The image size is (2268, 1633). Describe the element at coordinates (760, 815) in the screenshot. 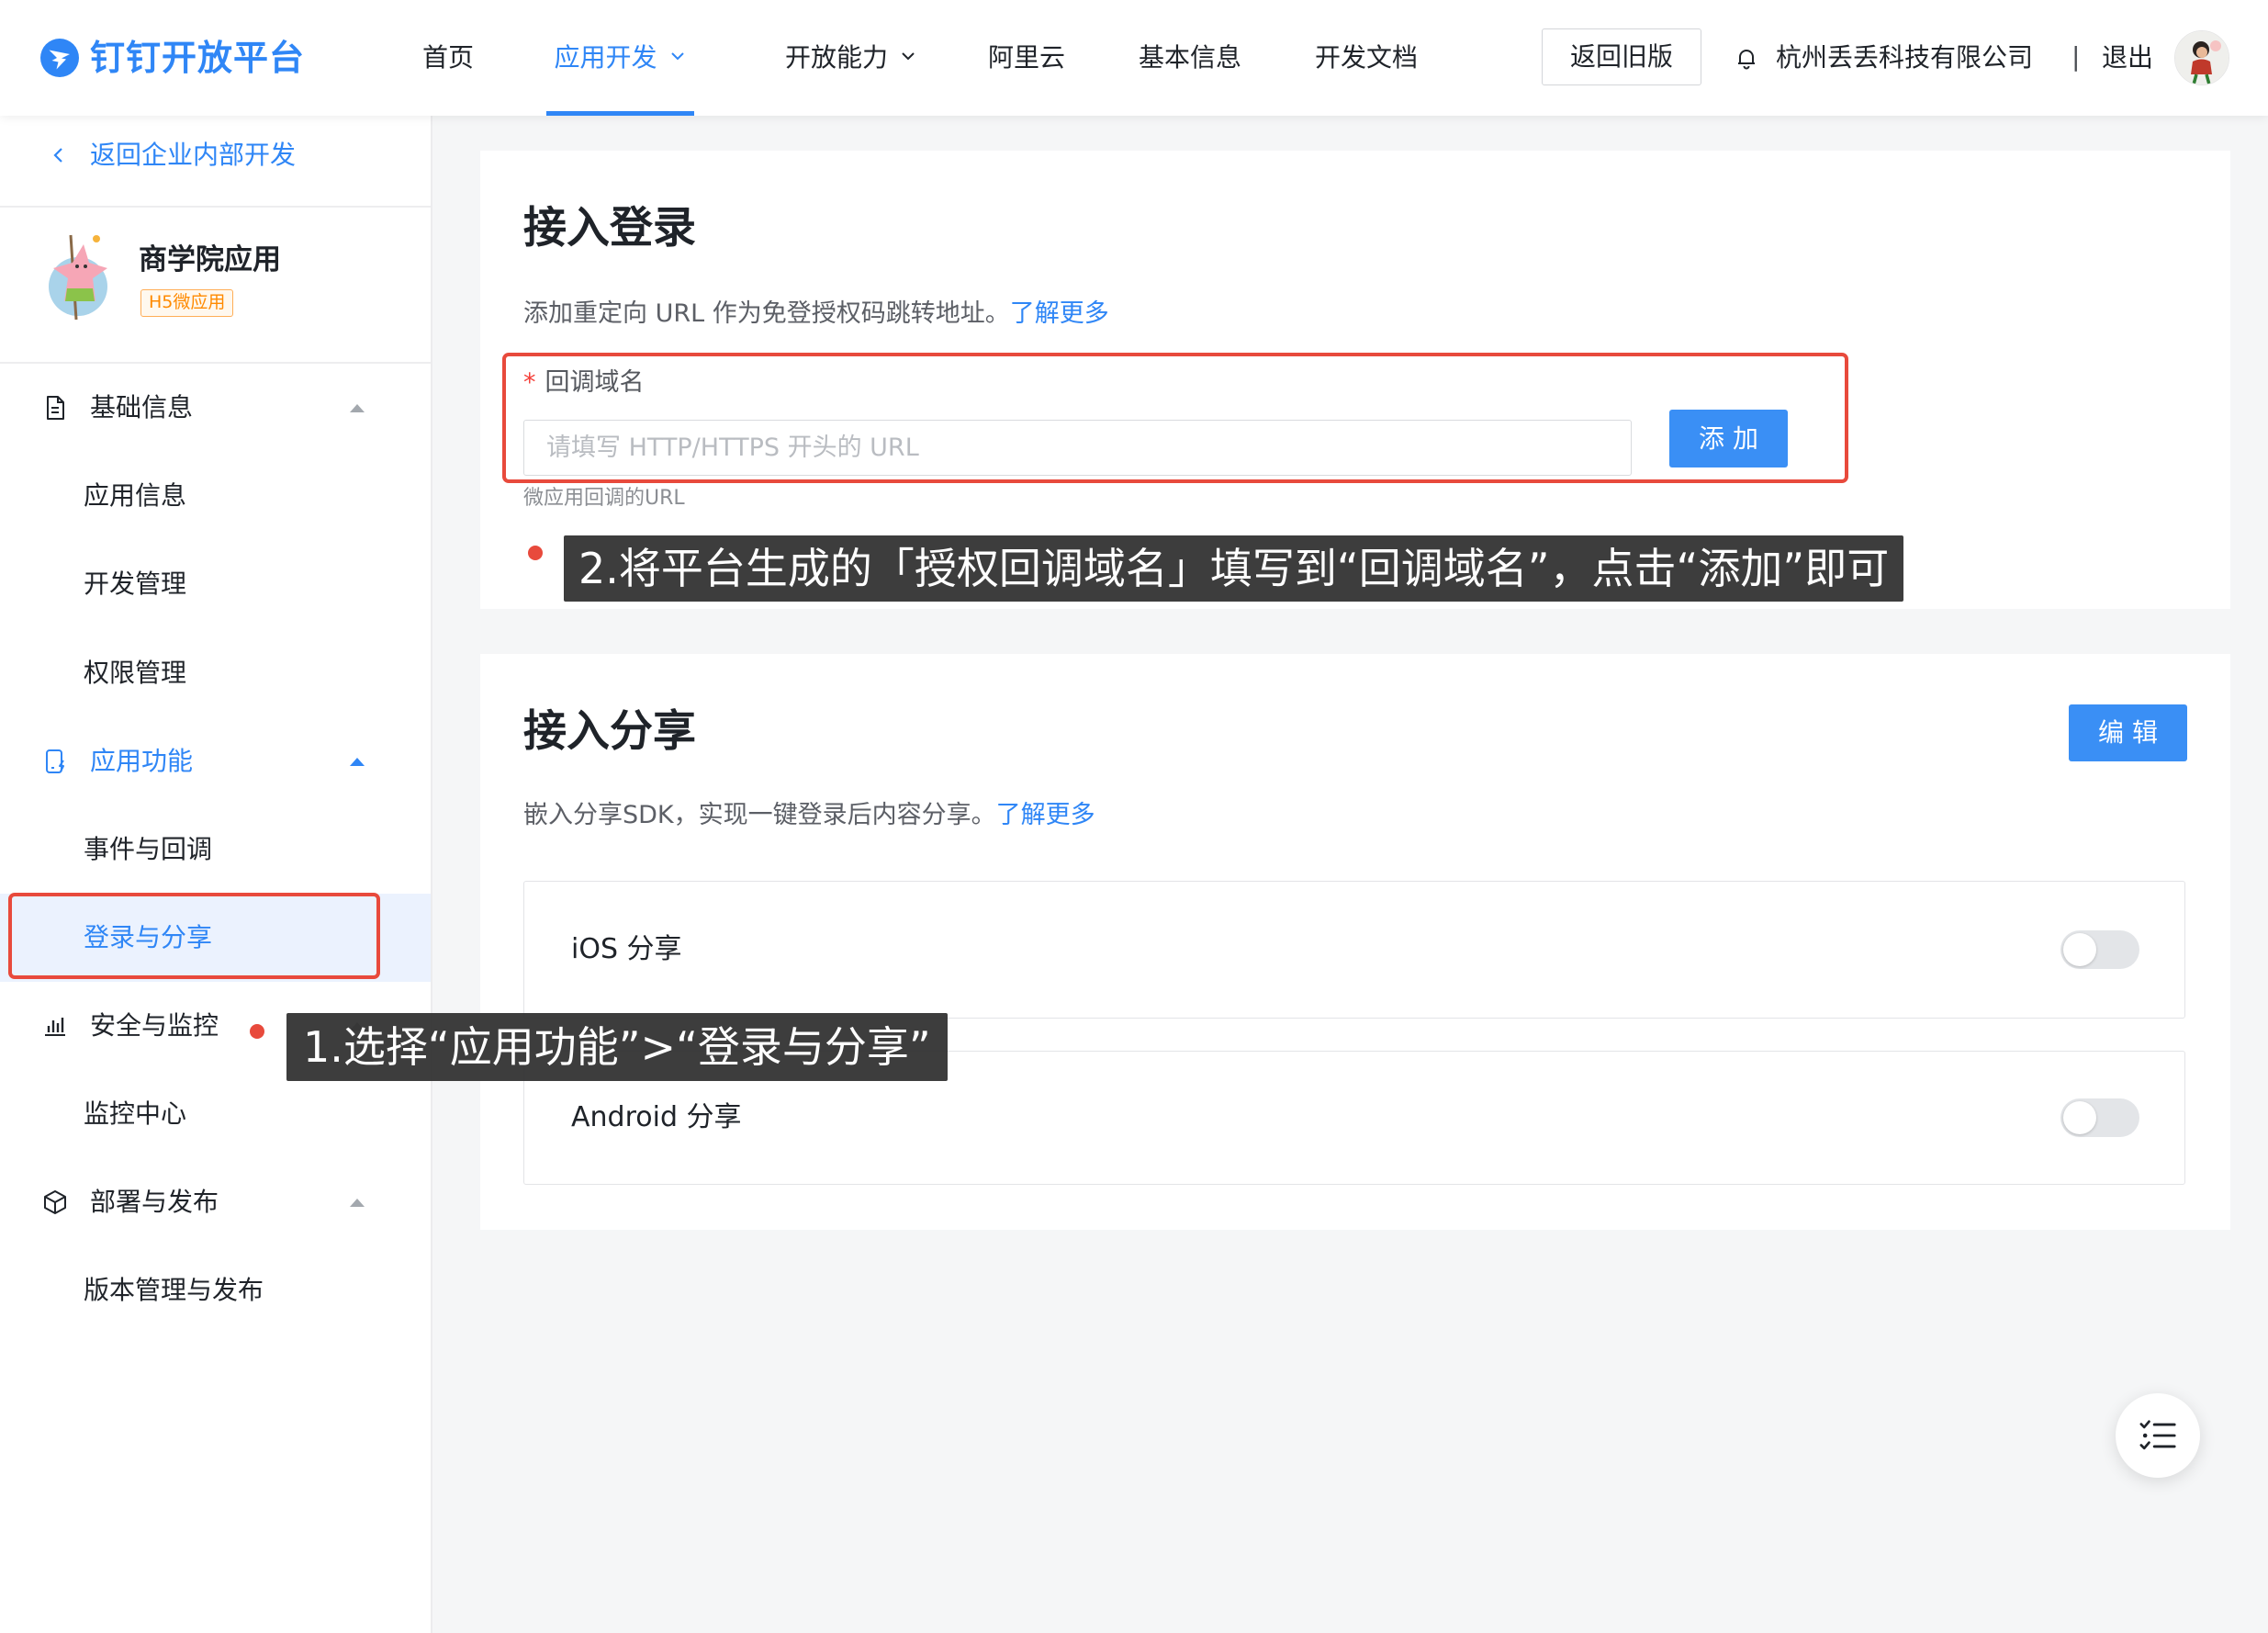

I see `description-text: 嵌入分享SDK，实现一键登录后内容分享。` at that location.